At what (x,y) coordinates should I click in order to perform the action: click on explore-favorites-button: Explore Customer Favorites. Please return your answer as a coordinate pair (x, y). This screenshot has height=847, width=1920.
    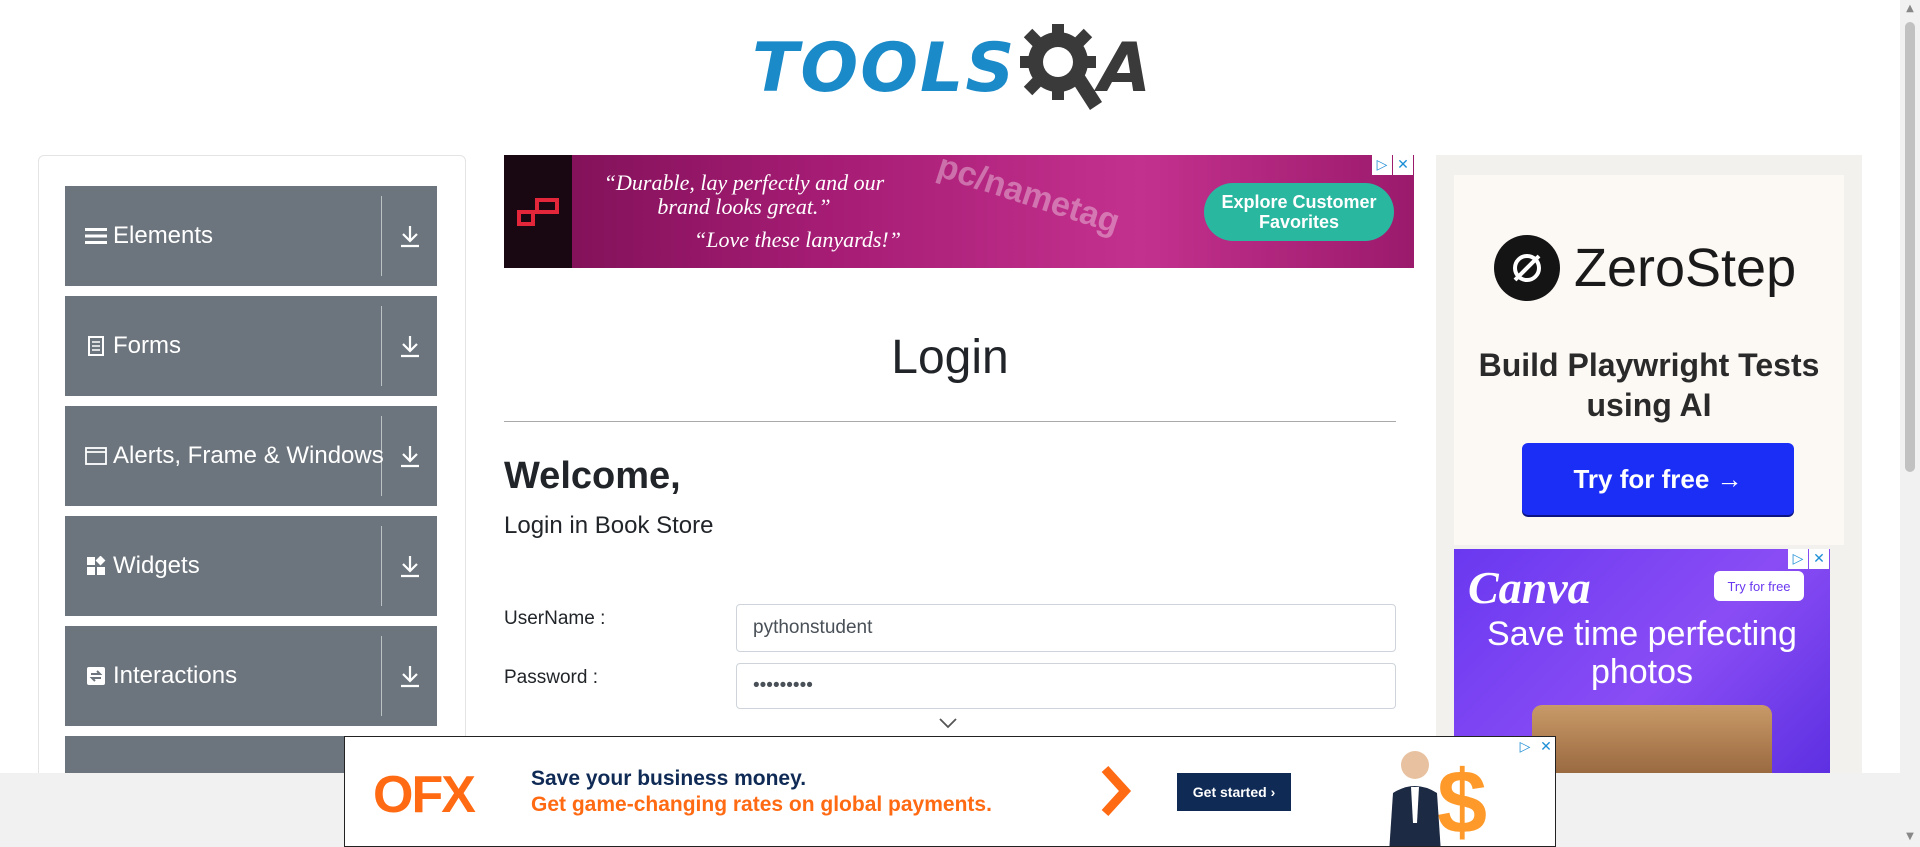
    Looking at the image, I should click on (1299, 212).